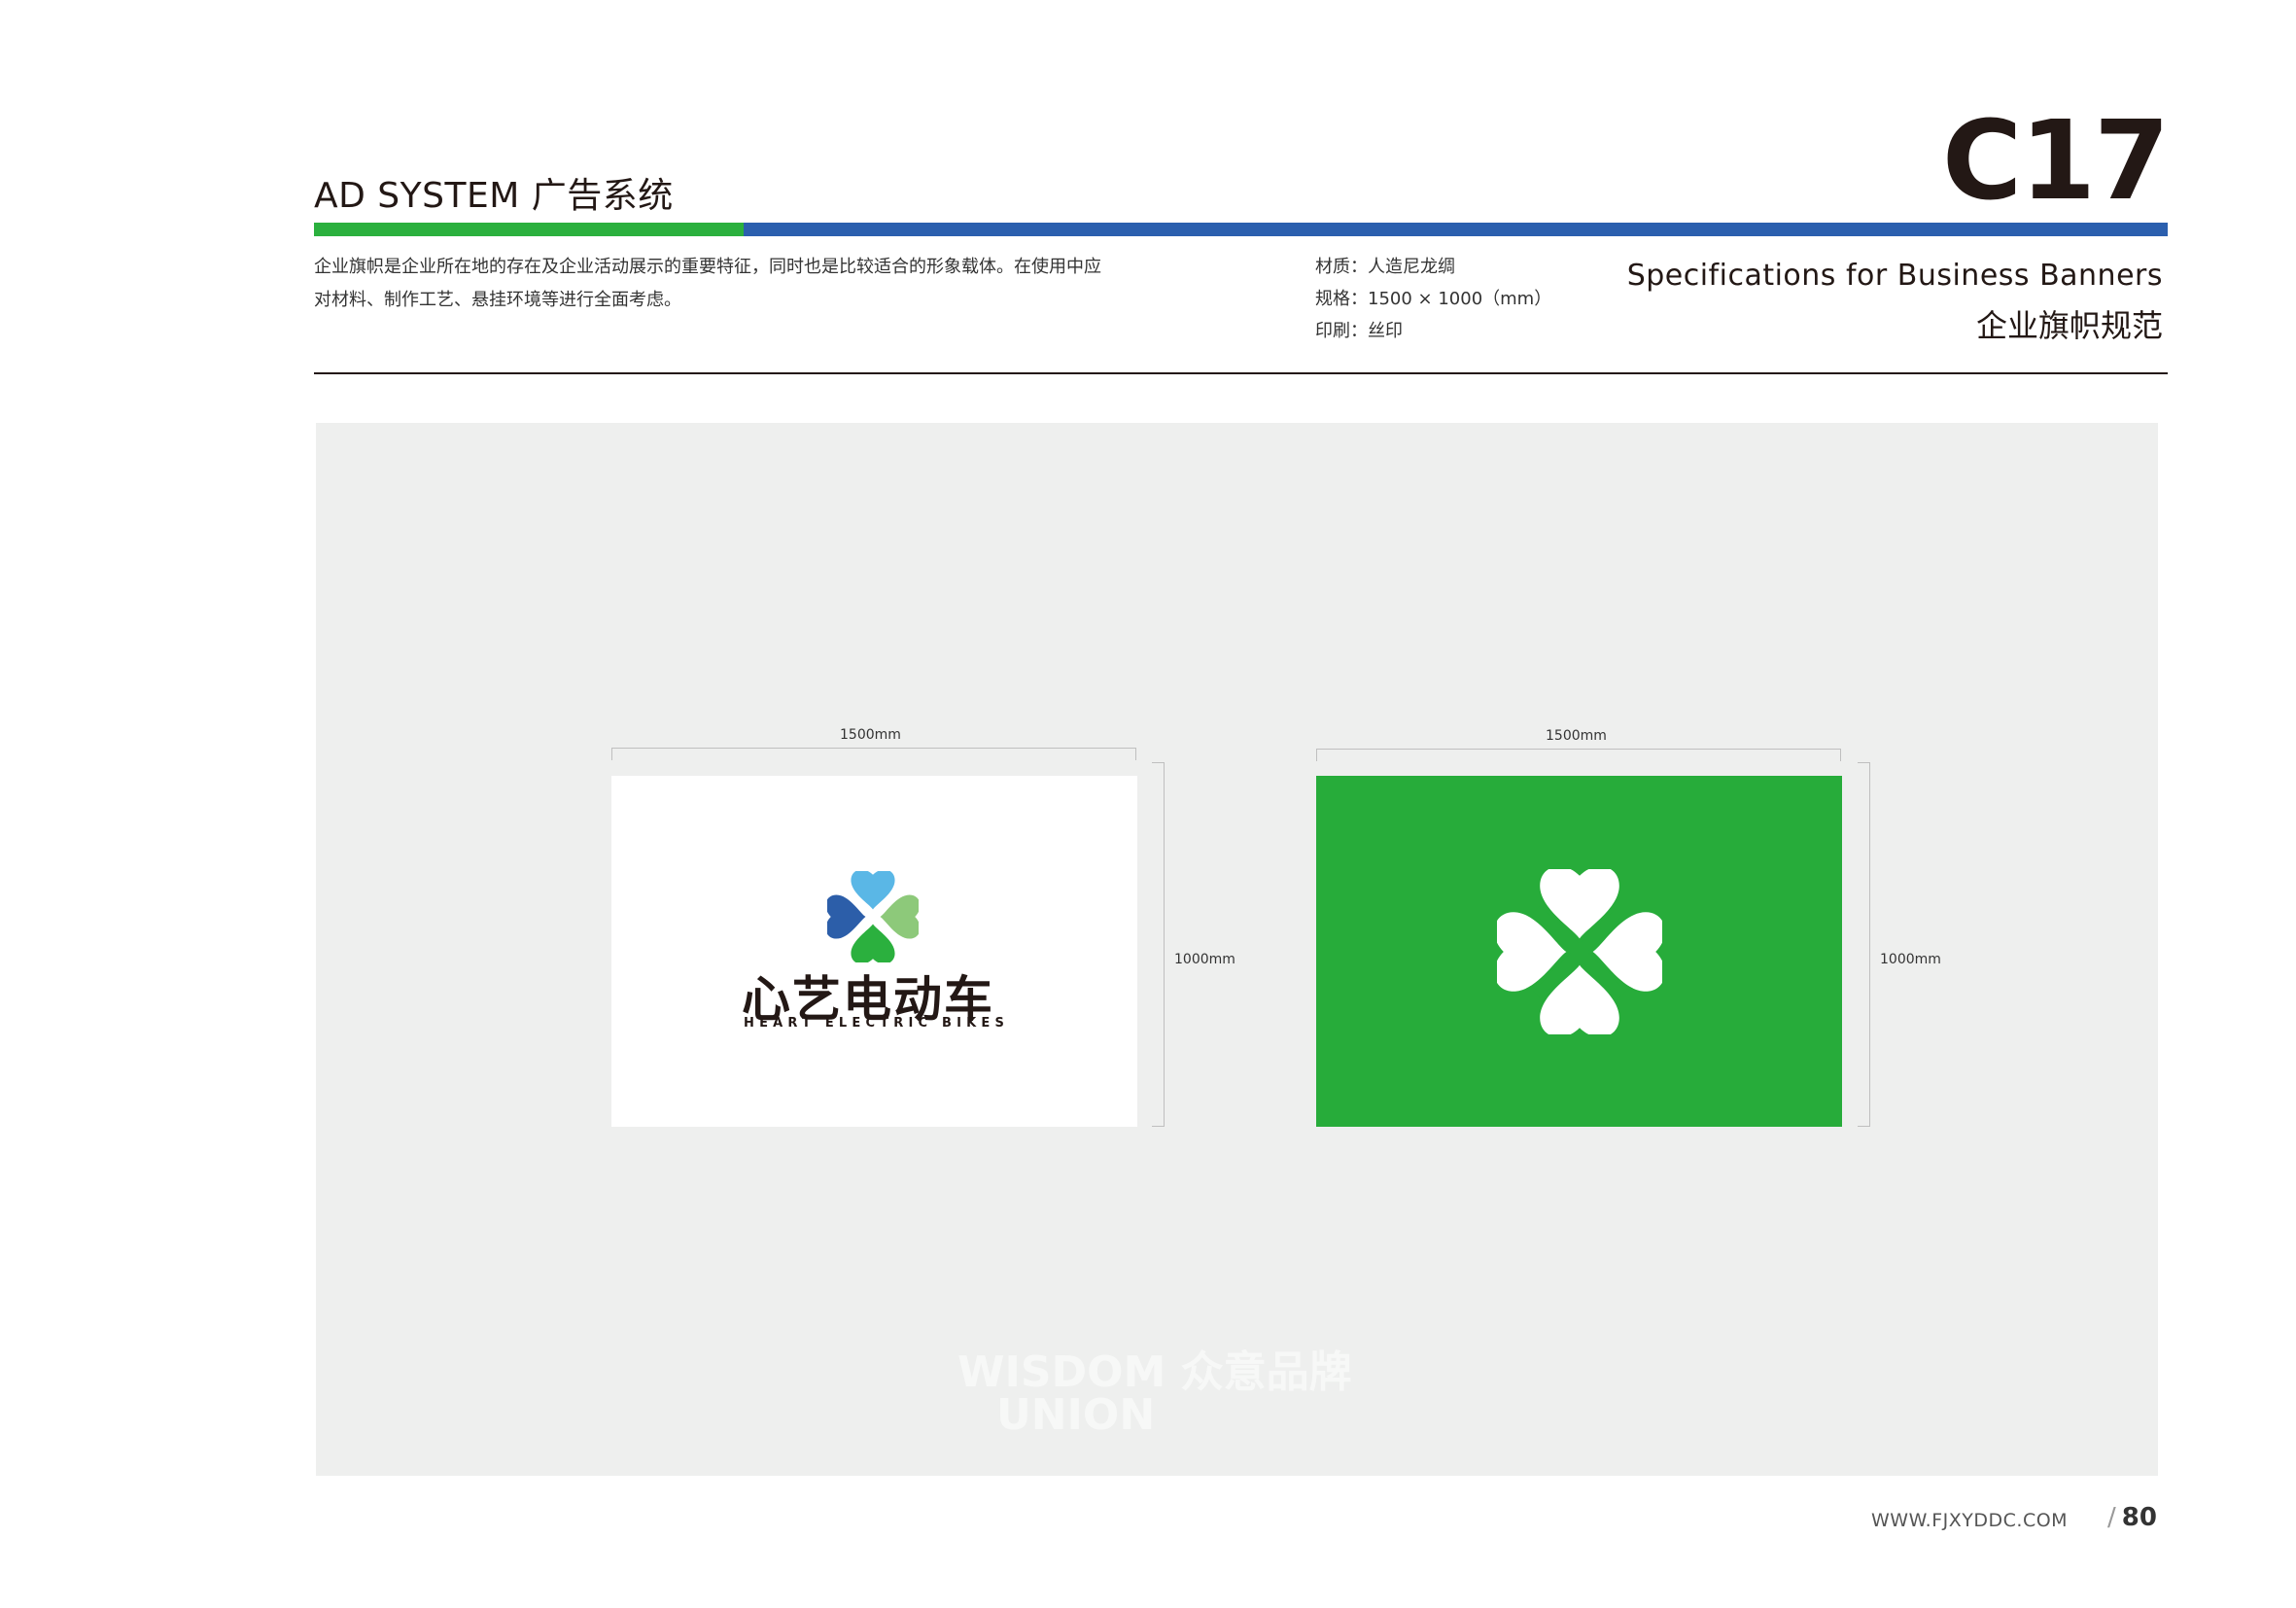  What do you see at coordinates (1578, 755) in the screenshot?
I see `green-flag-width-dimension` at bounding box center [1578, 755].